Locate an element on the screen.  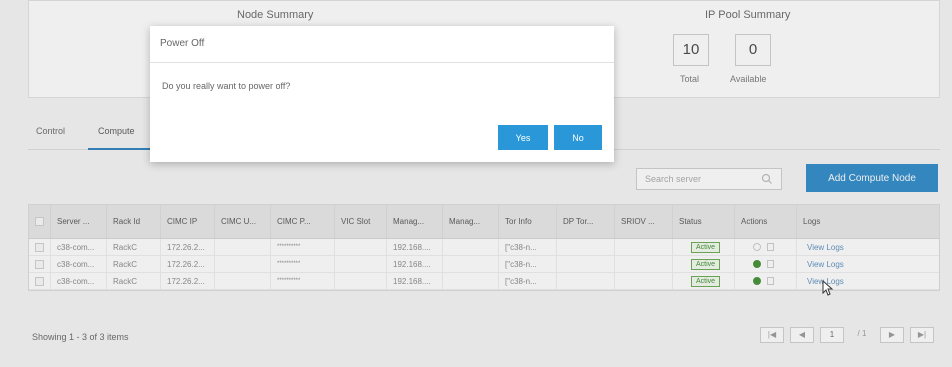
mouse-pointer-icon is located at coordinates (828, 288).